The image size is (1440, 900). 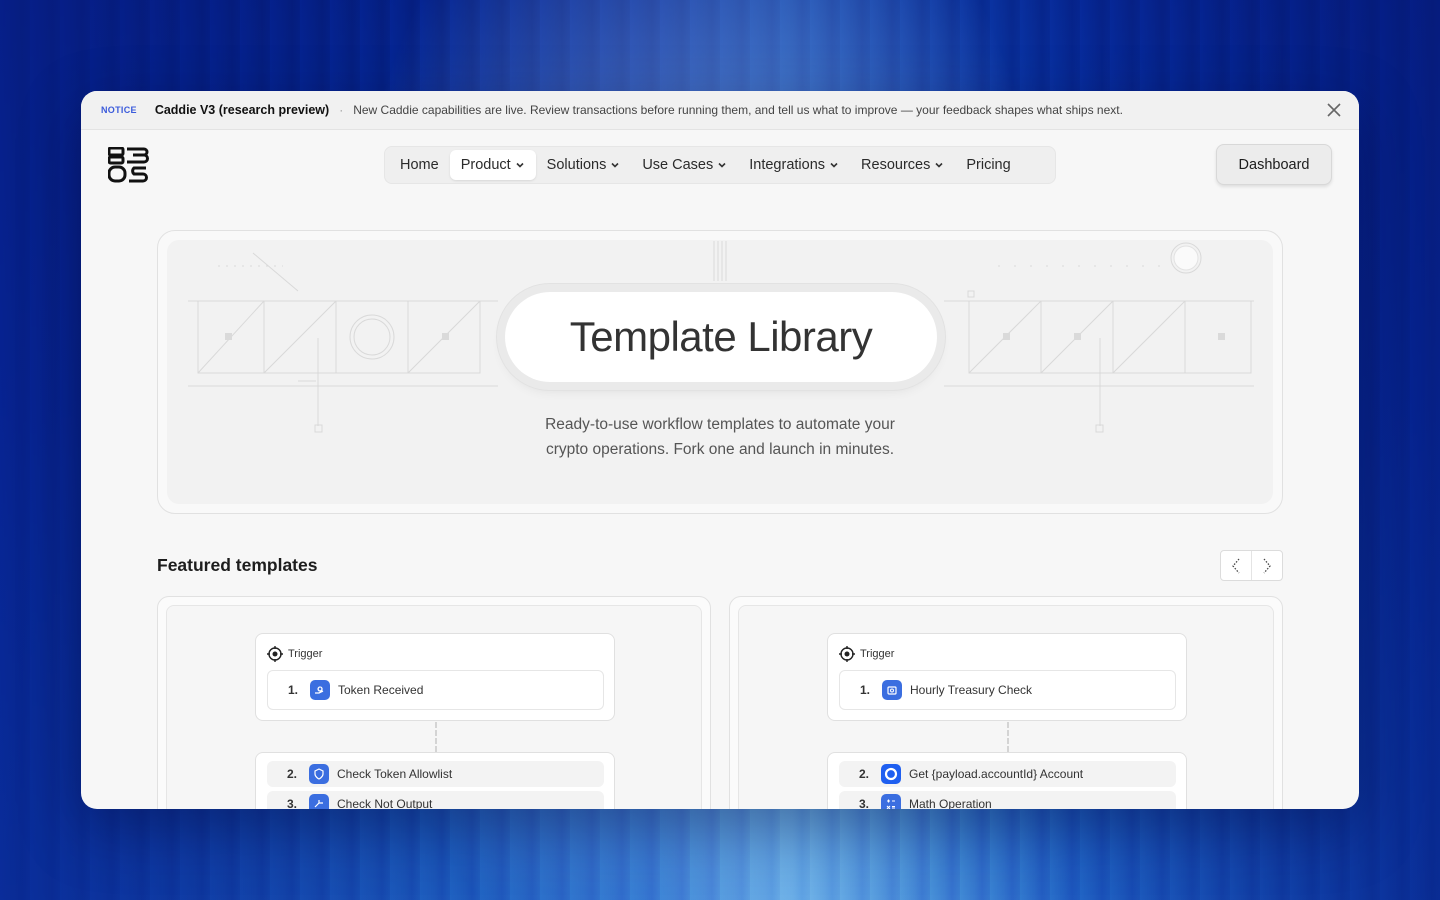 I want to click on nav-home-label: Home, so click(x=419, y=165).